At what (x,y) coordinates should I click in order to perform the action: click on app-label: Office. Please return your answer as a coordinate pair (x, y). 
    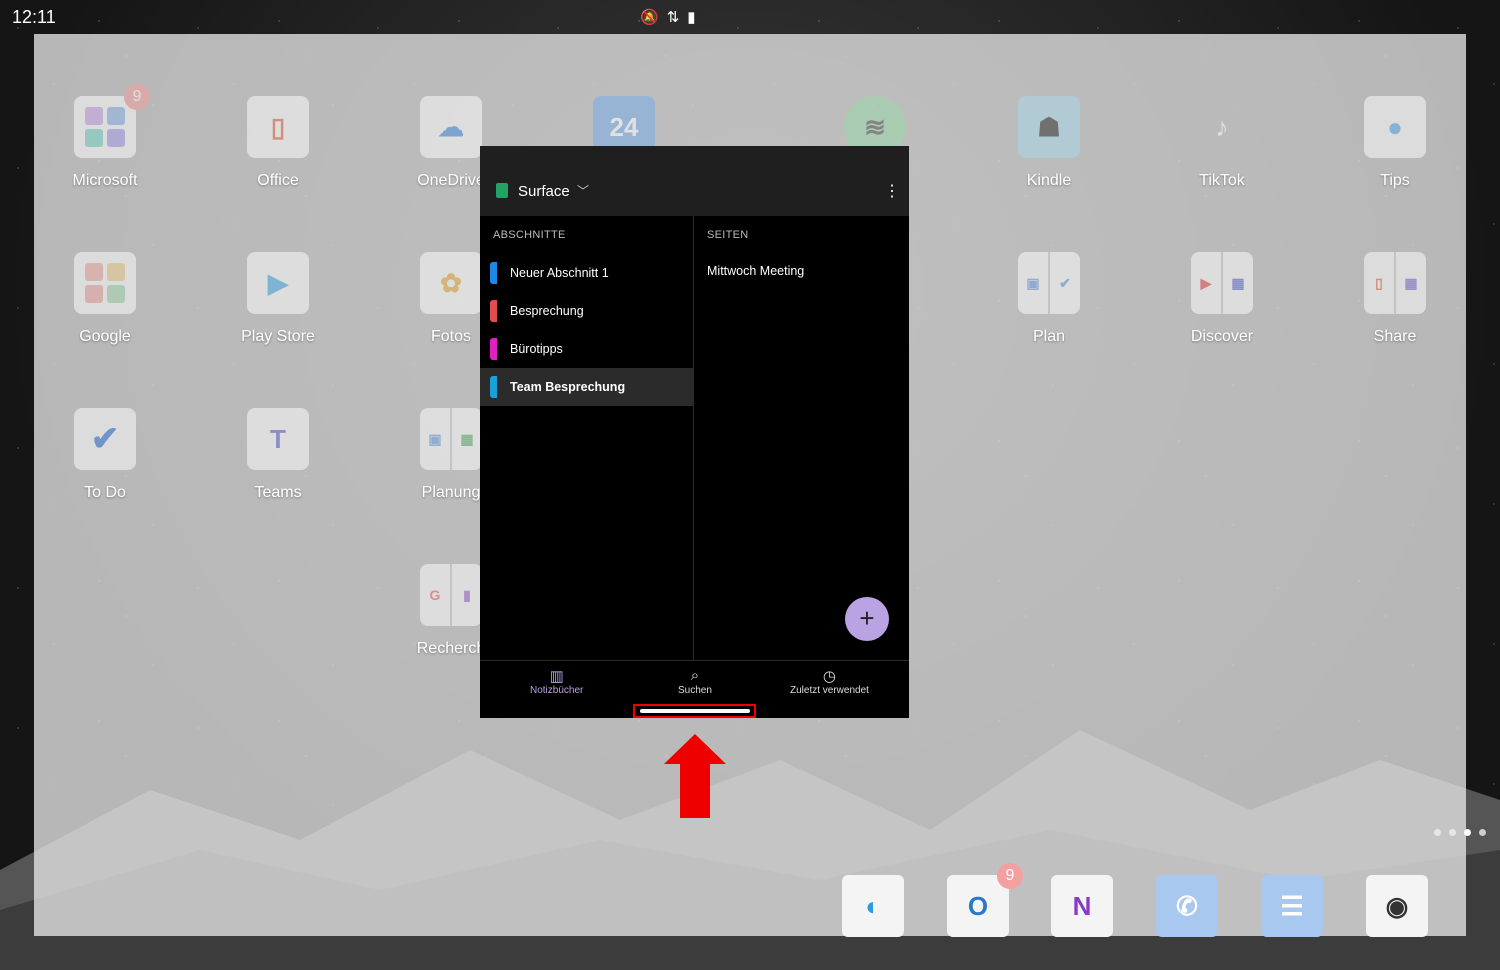
    Looking at the image, I should click on (278, 180).